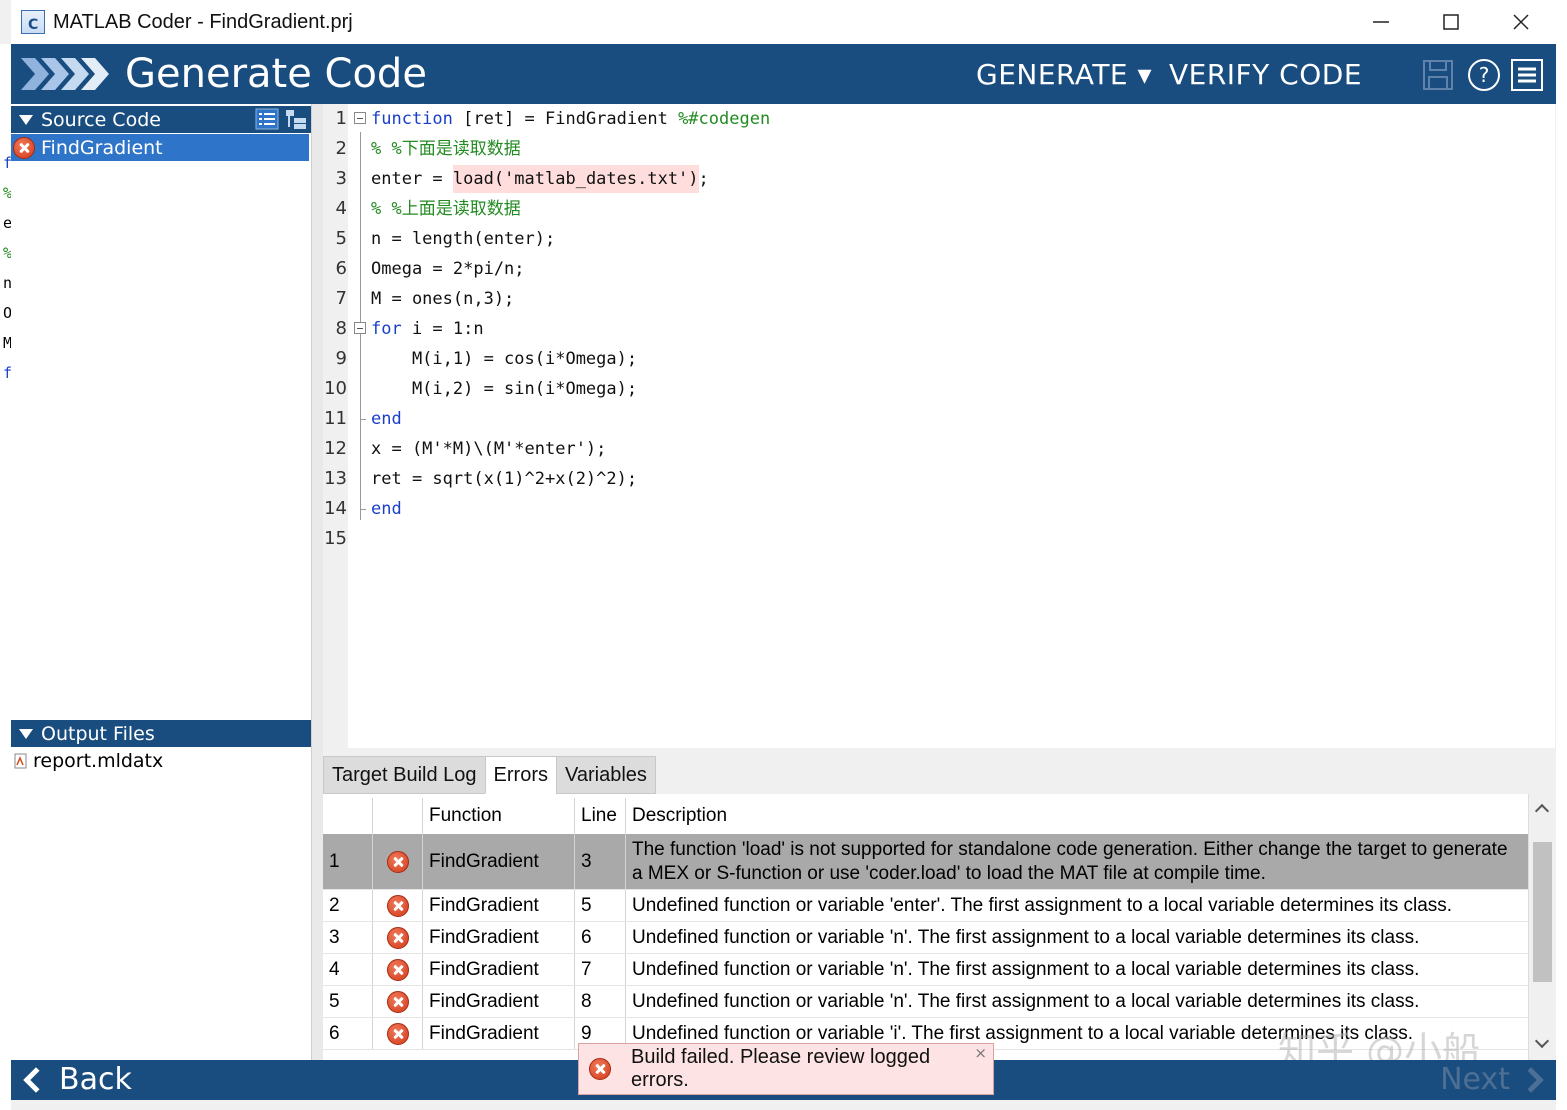  What do you see at coordinates (412, 119) in the screenshot?
I see `keyword-token: function` at bounding box center [412, 119].